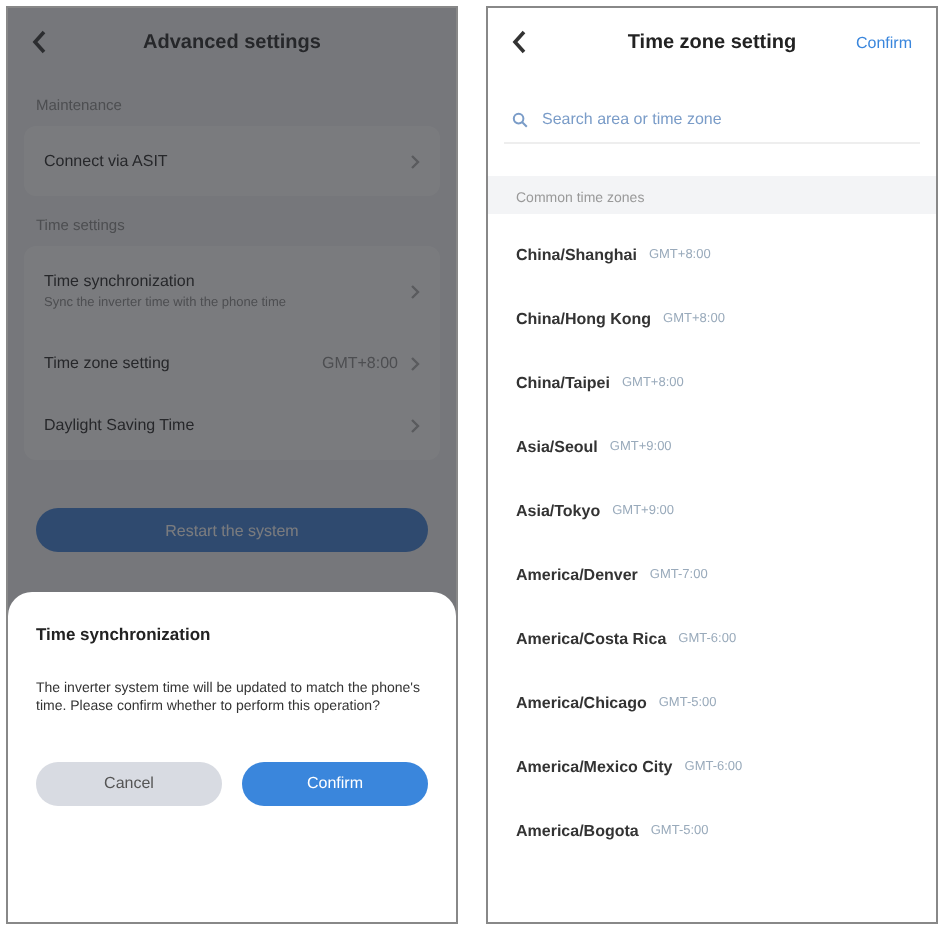  Describe the element at coordinates (725, 119) in the screenshot. I see `search-field: Search area or time zone` at that location.